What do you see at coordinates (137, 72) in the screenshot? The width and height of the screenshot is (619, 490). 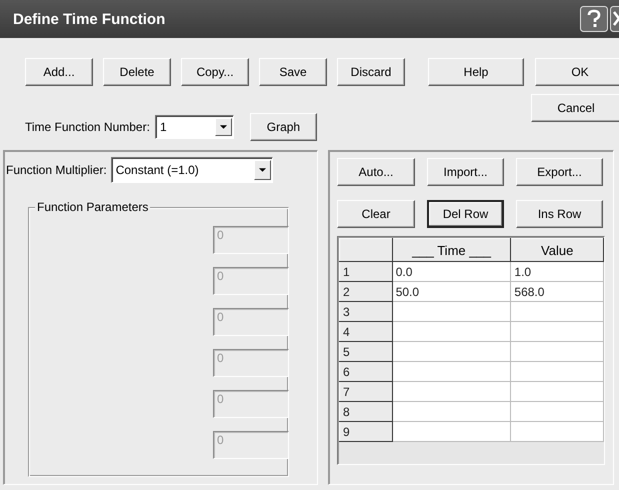 I see `dialog-button: Delete` at bounding box center [137, 72].